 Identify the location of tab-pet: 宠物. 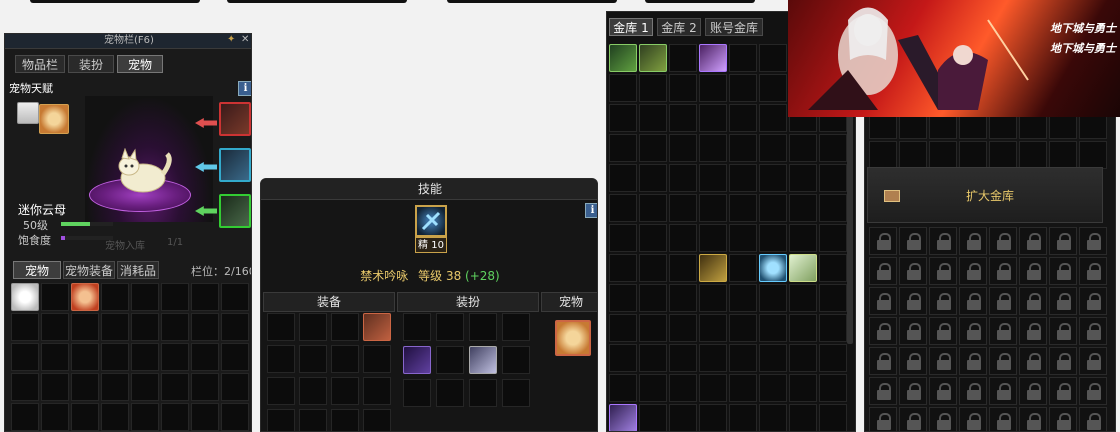
(140, 64).